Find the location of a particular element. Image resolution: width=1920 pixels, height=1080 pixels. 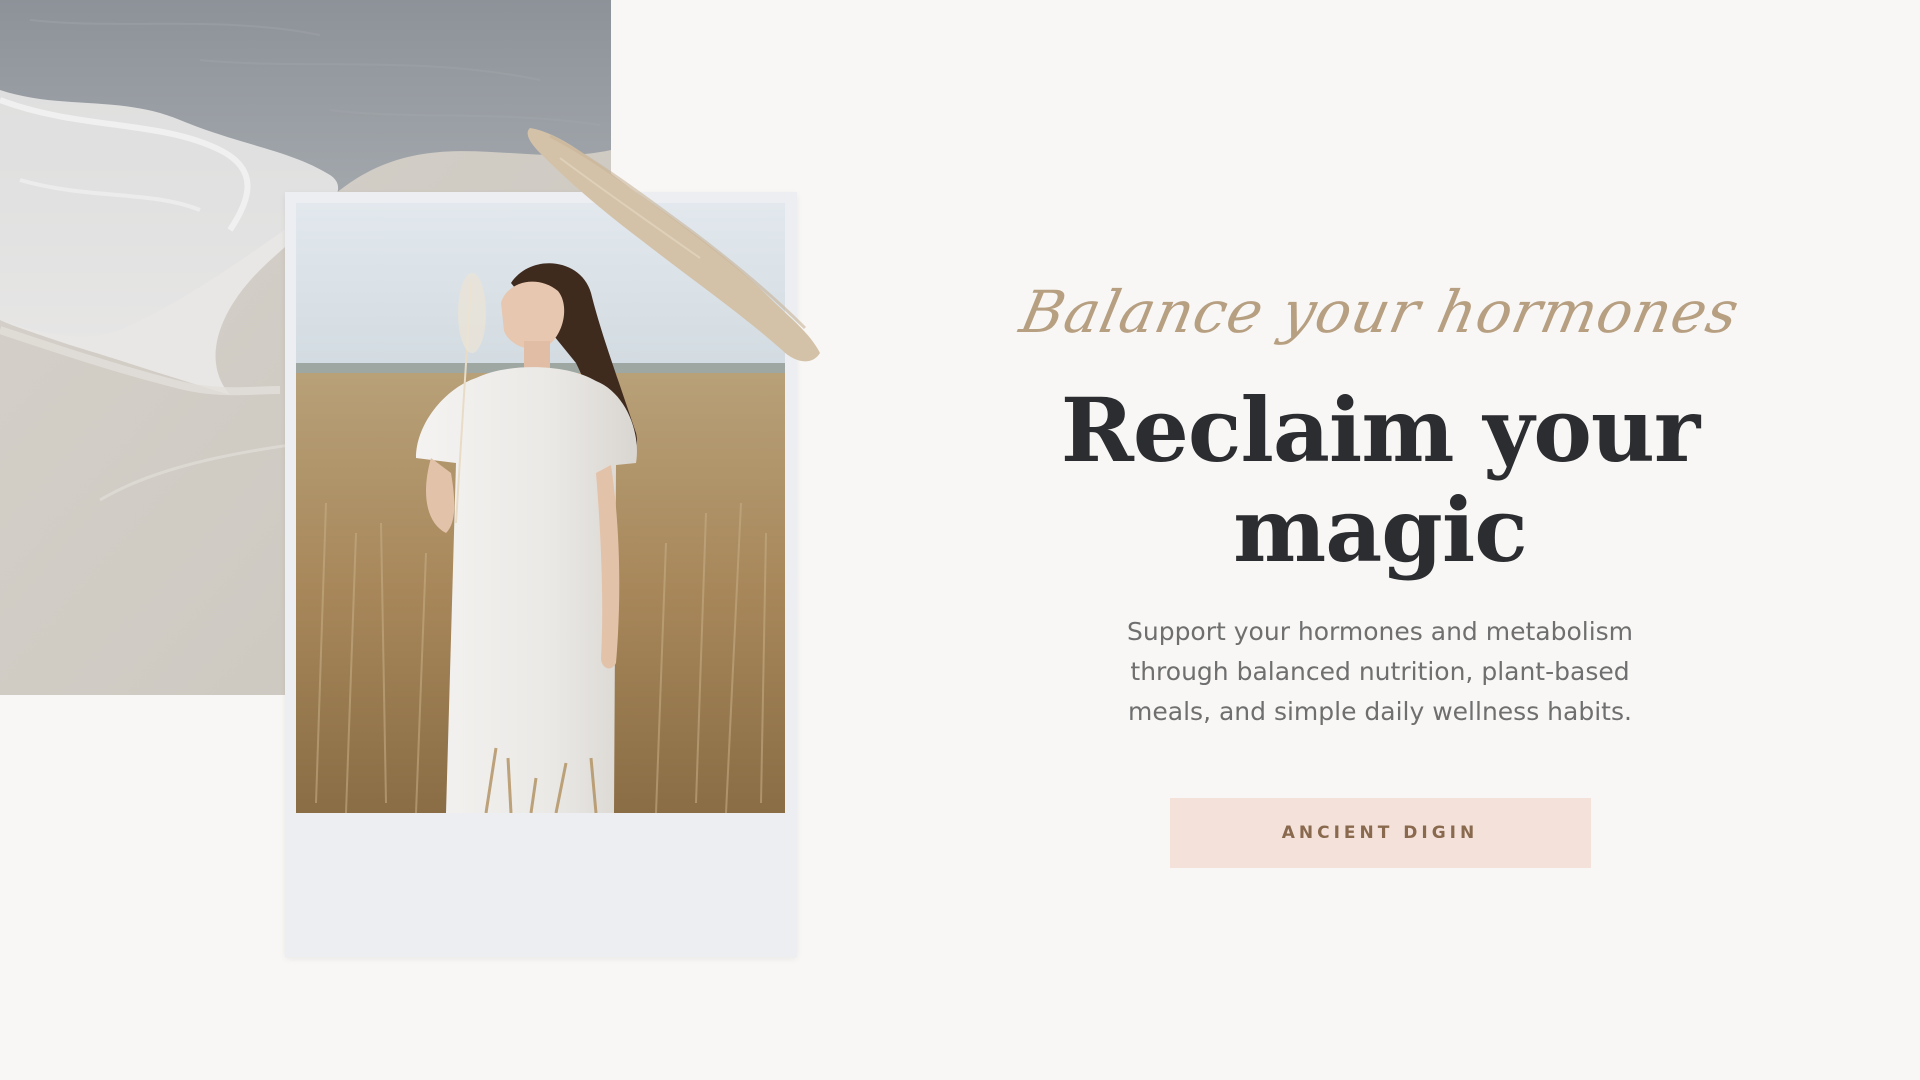

woman-wheat-field-photo is located at coordinates (540, 508).